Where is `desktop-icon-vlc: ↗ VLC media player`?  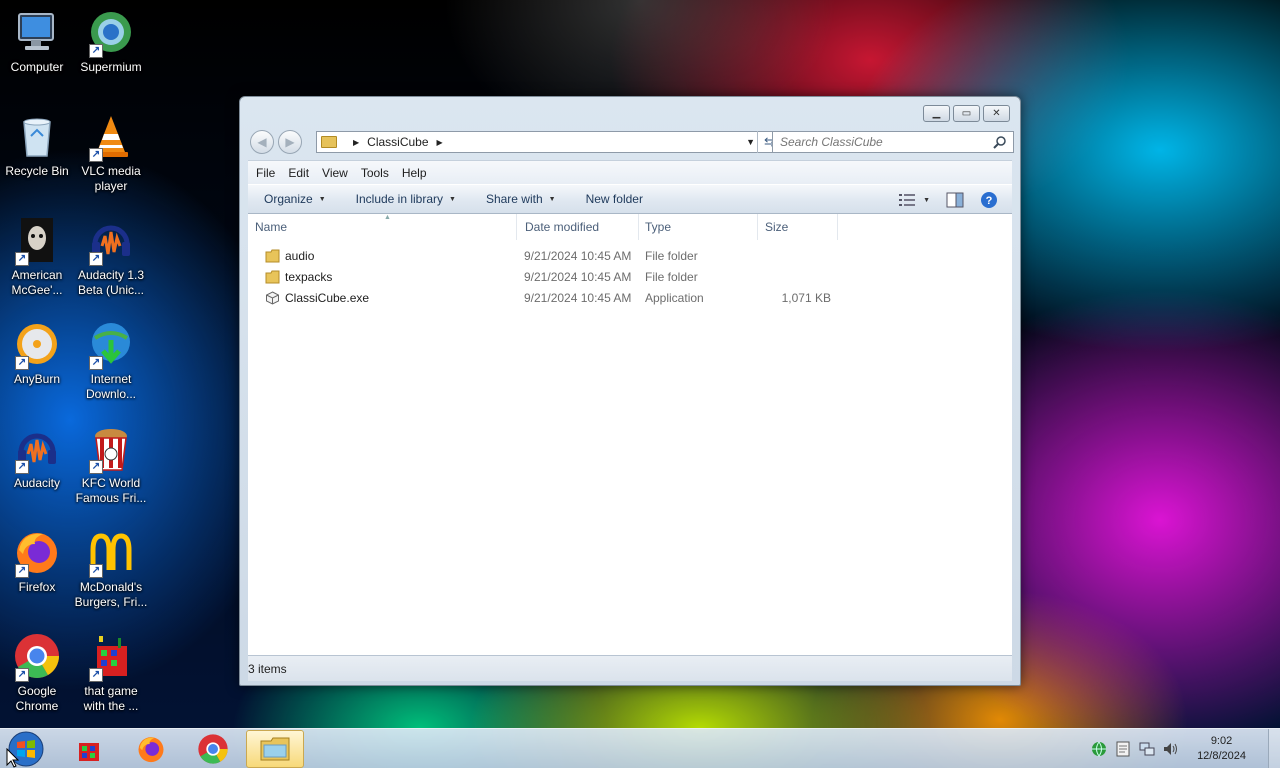 desktop-icon-vlc: ↗ VLC media player is located at coordinates (111, 152).